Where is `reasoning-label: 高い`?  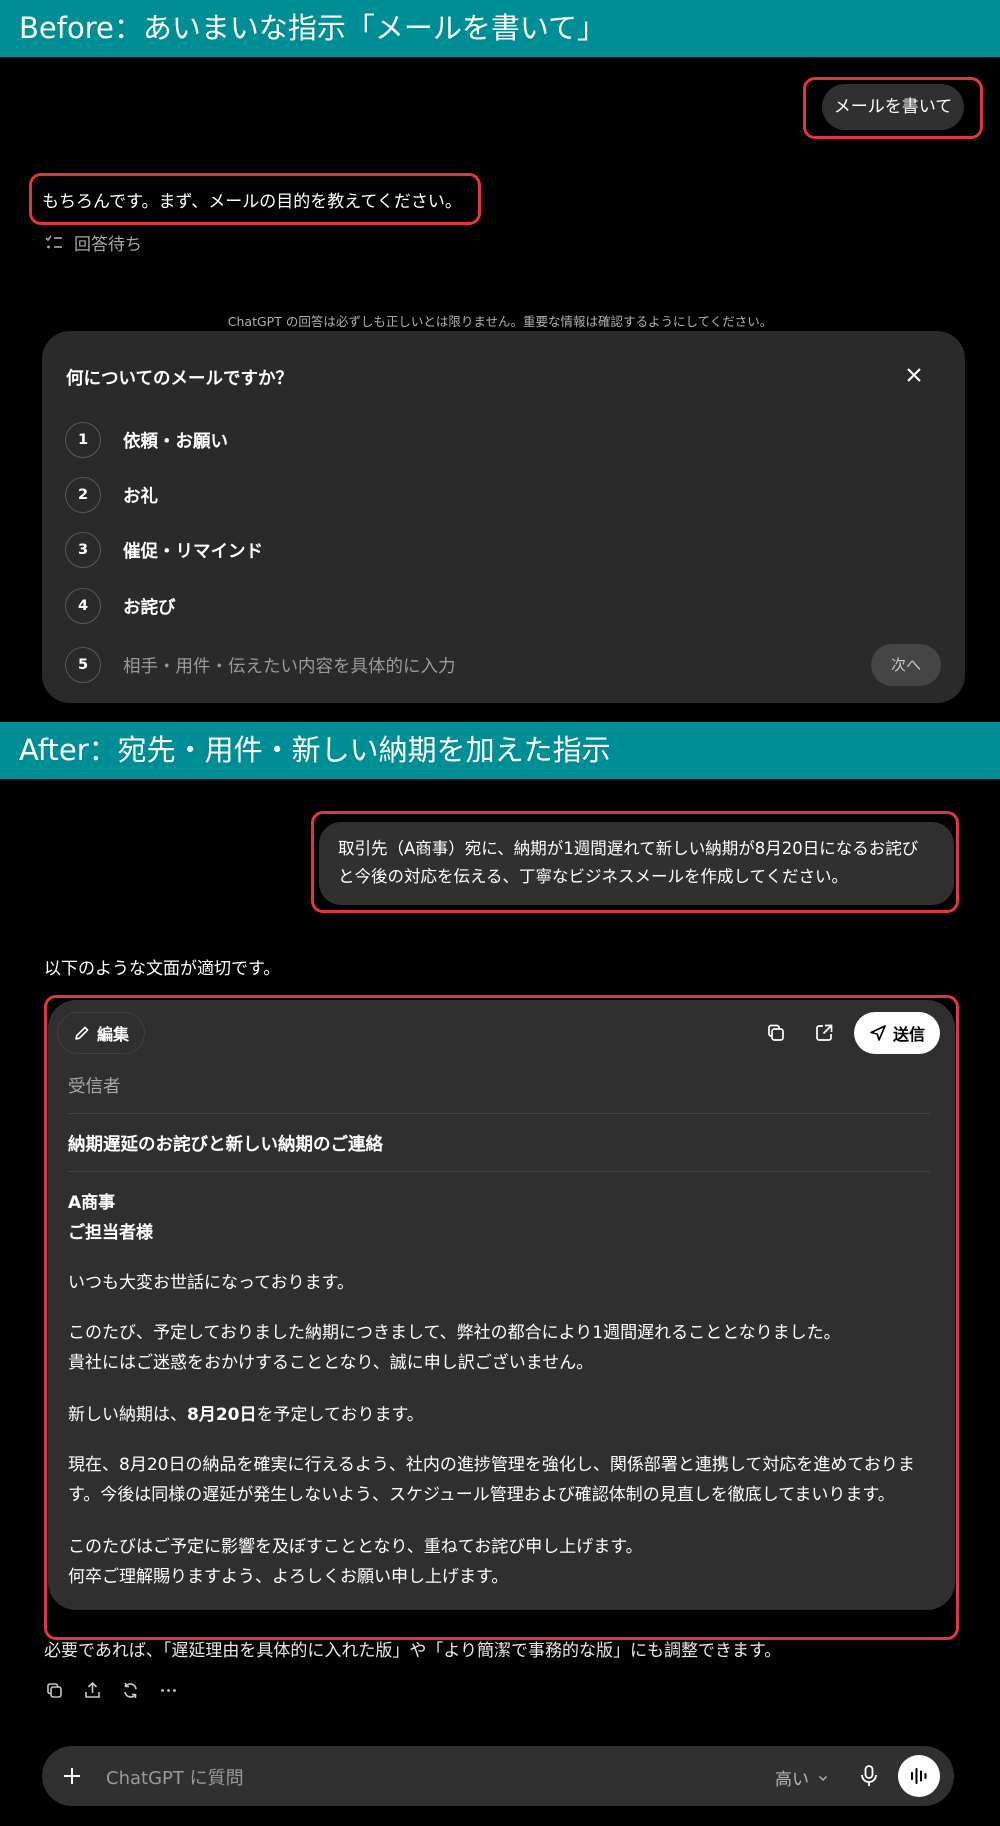
reasoning-label: 高い is located at coordinates (792, 1780).